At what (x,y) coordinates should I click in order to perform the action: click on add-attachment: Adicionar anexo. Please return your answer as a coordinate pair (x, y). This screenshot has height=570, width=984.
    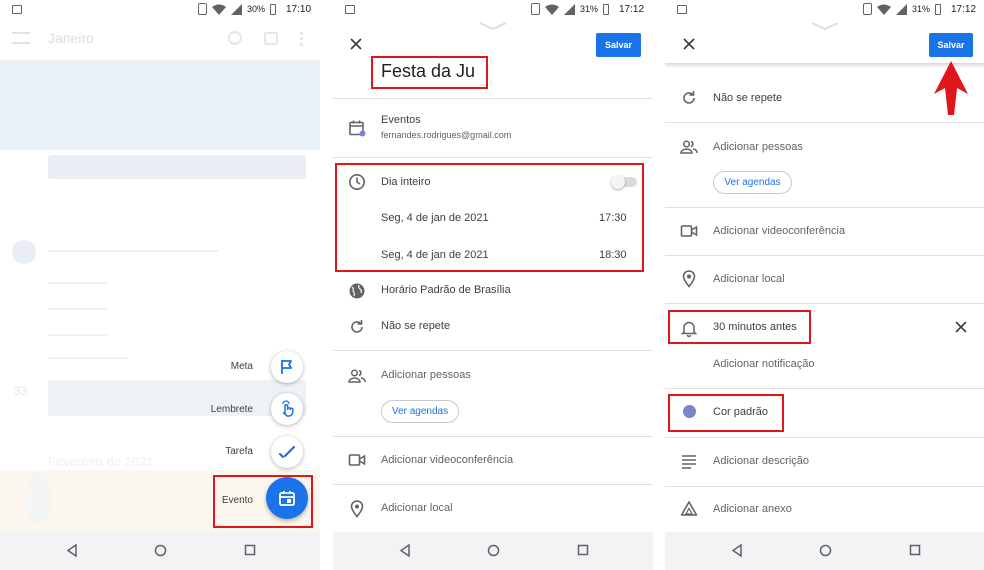
    Looking at the image, I should click on (752, 509).